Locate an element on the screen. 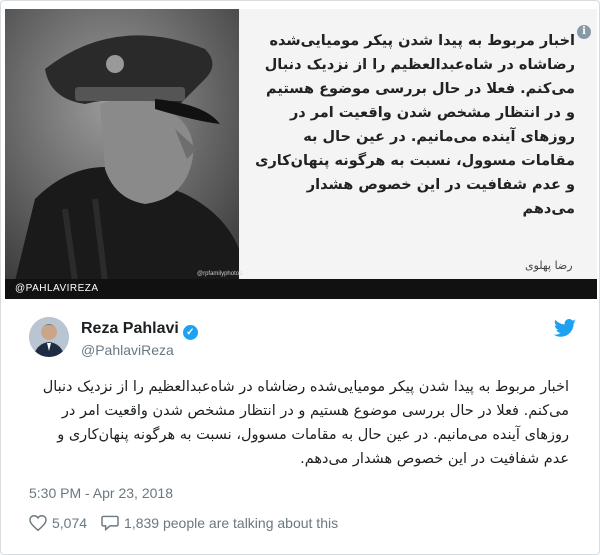 The width and height of the screenshot is (600, 555). author-name-text: Reza Pahlavi is located at coordinates (130, 328).